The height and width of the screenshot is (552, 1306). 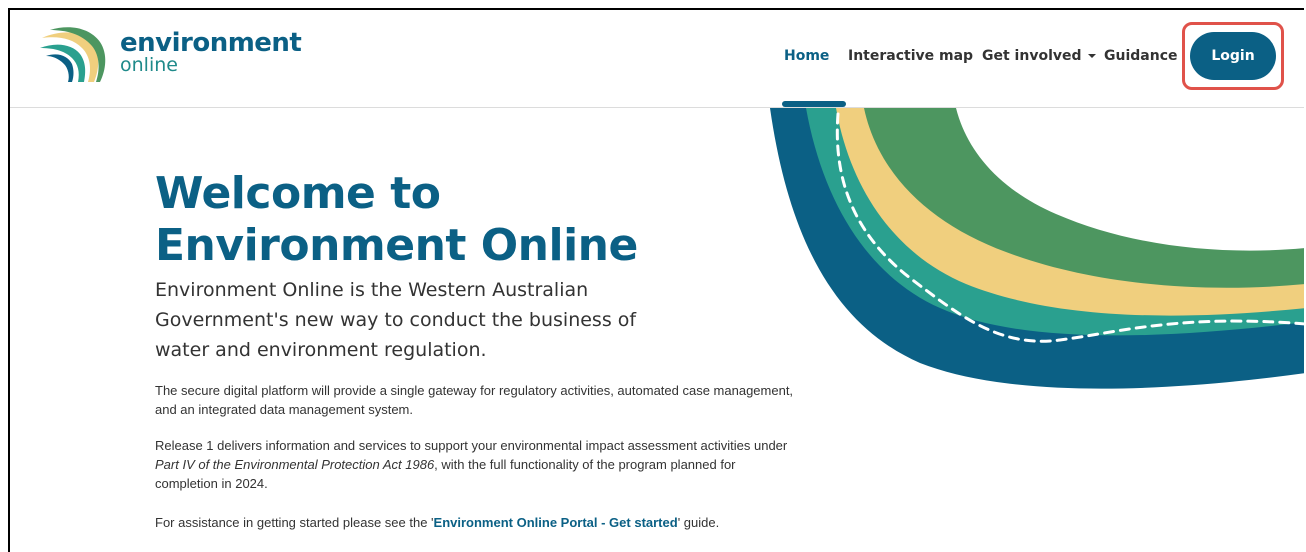 What do you see at coordinates (556, 522) in the screenshot?
I see `get-started-guide-link: Environment Online Portal - Get started` at bounding box center [556, 522].